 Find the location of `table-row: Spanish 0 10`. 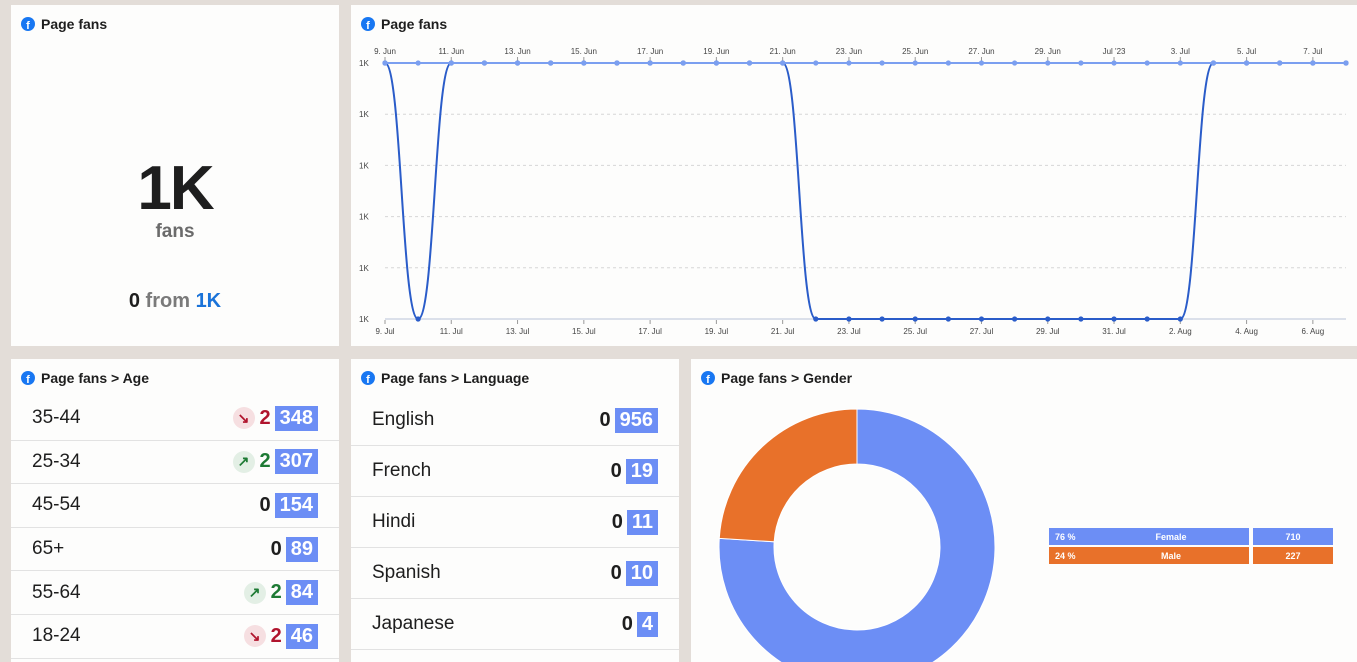

table-row: Spanish 0 10 is located at coordinates (515, 573).